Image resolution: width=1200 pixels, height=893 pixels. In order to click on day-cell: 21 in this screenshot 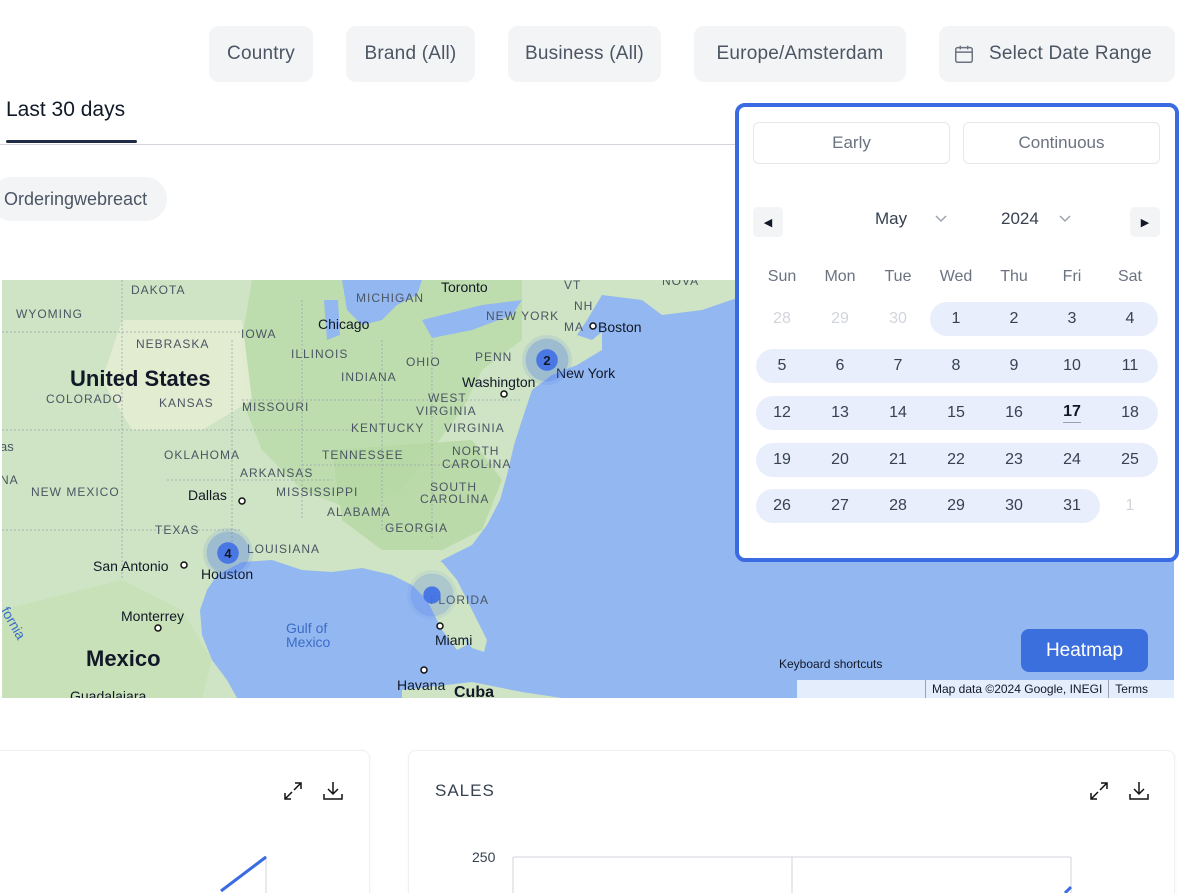, I will do `click(898, 460)`.